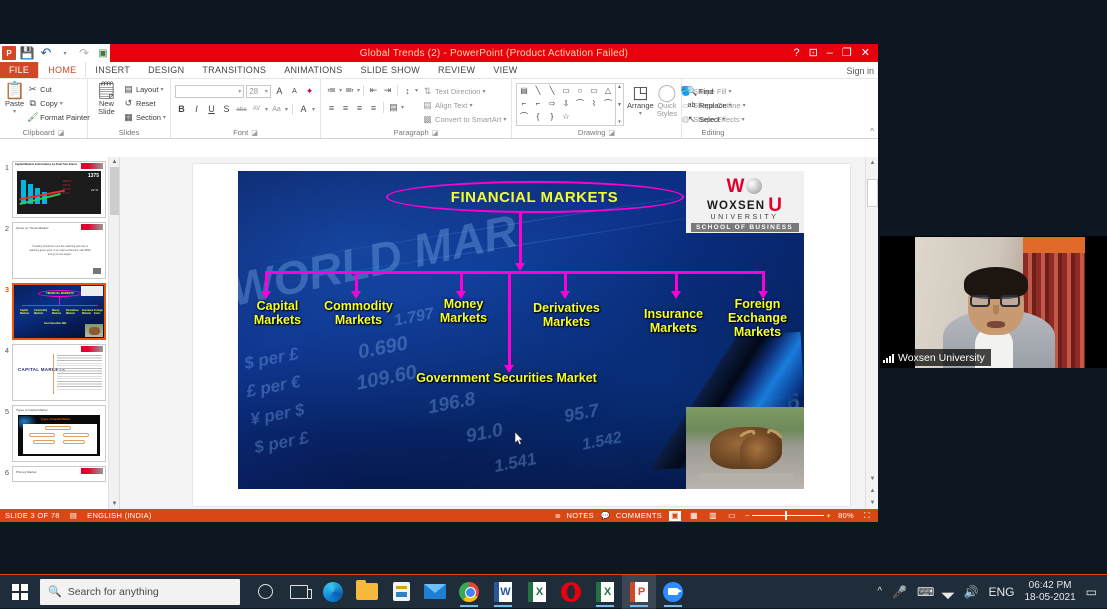 Image resolution: width=1107 pixels, height=609 pixels. I want to click on zoom-slider: − +, so click(788, 515).